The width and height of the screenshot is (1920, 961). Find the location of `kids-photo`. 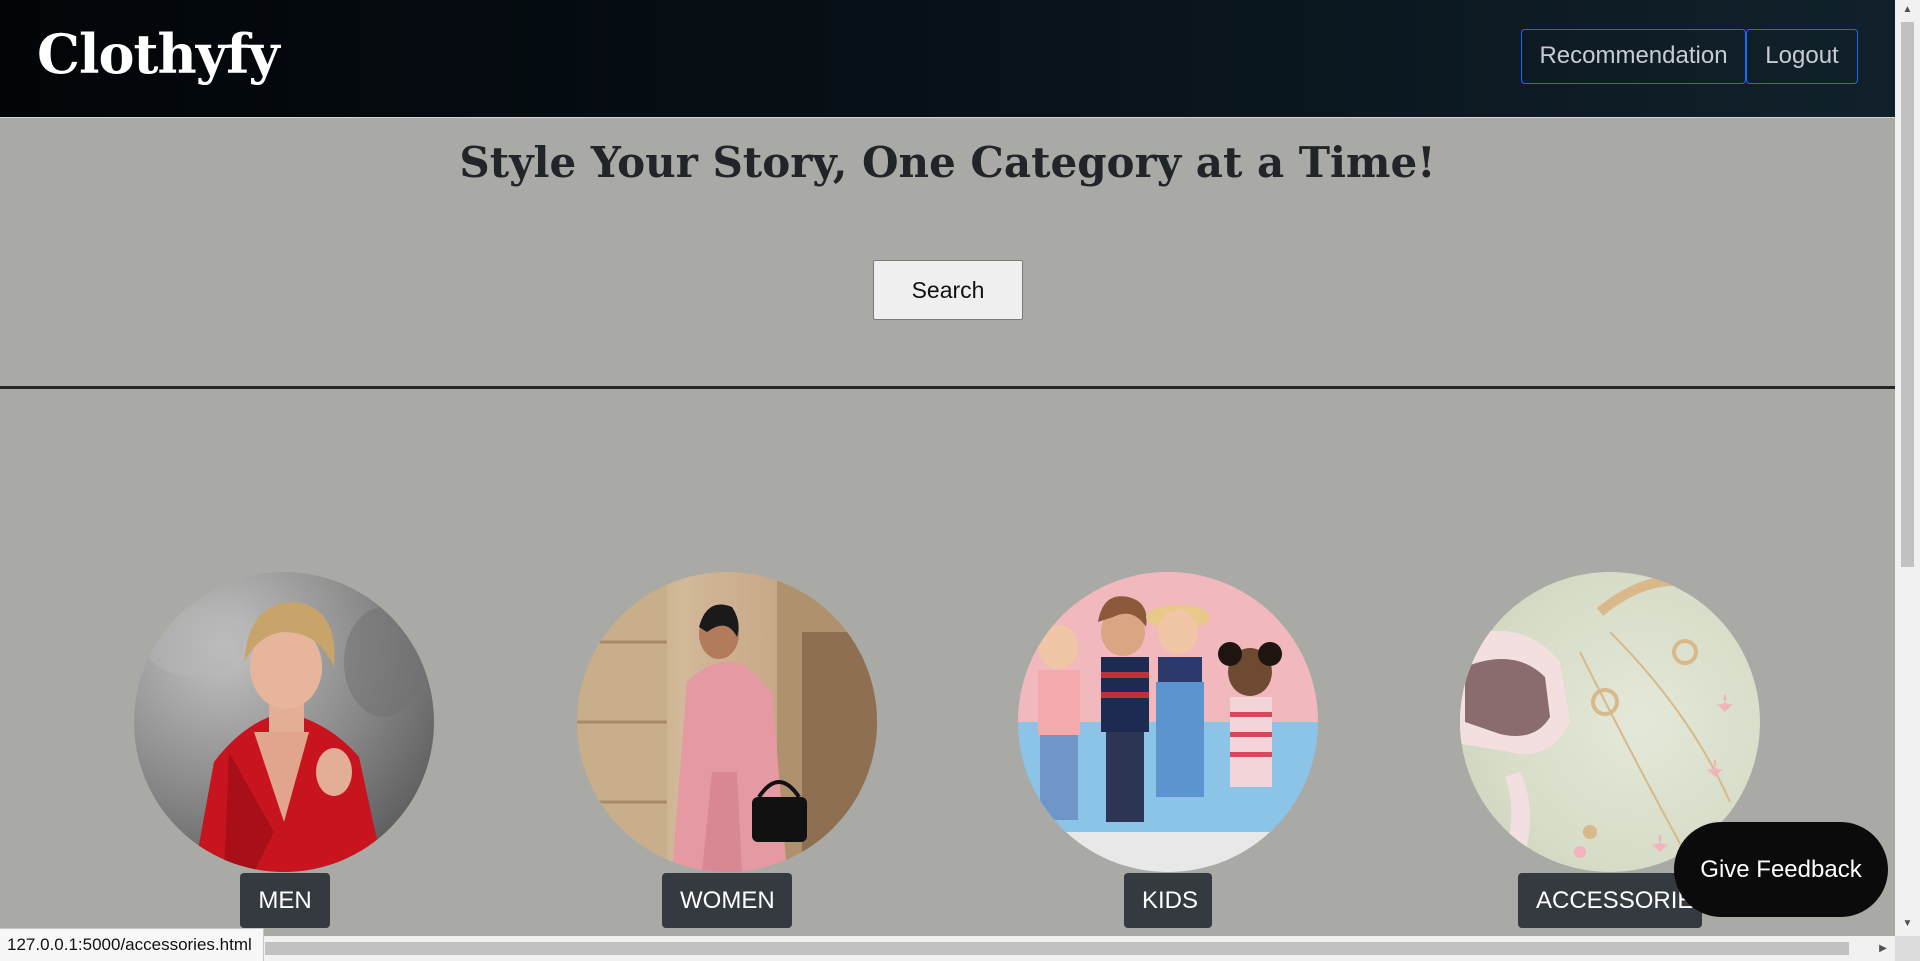

kids-photo is located at coordinates (1168, 722).